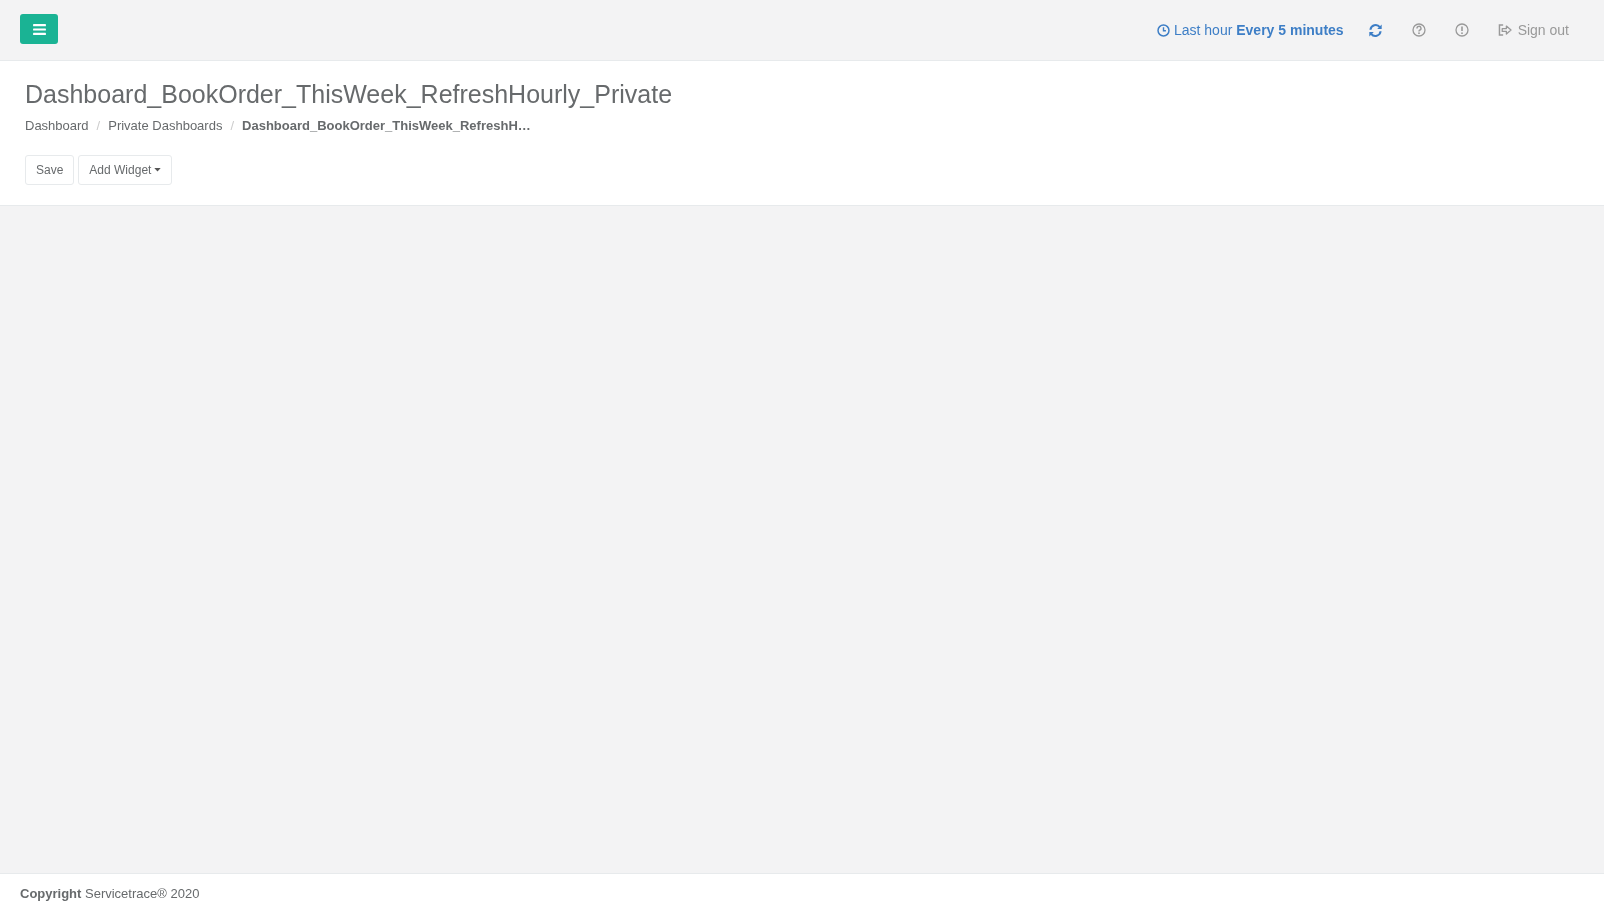  I want to click on menu-icon, so click(39, 29).